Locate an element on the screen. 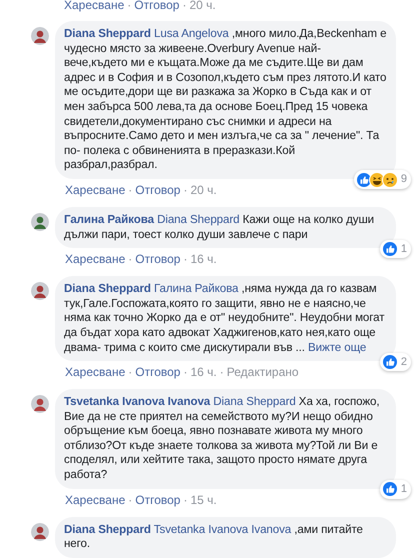 Image resolution: width=415 pixels, height=558 pixels. reaction-count: 2 is located at coordinates (403, 362).